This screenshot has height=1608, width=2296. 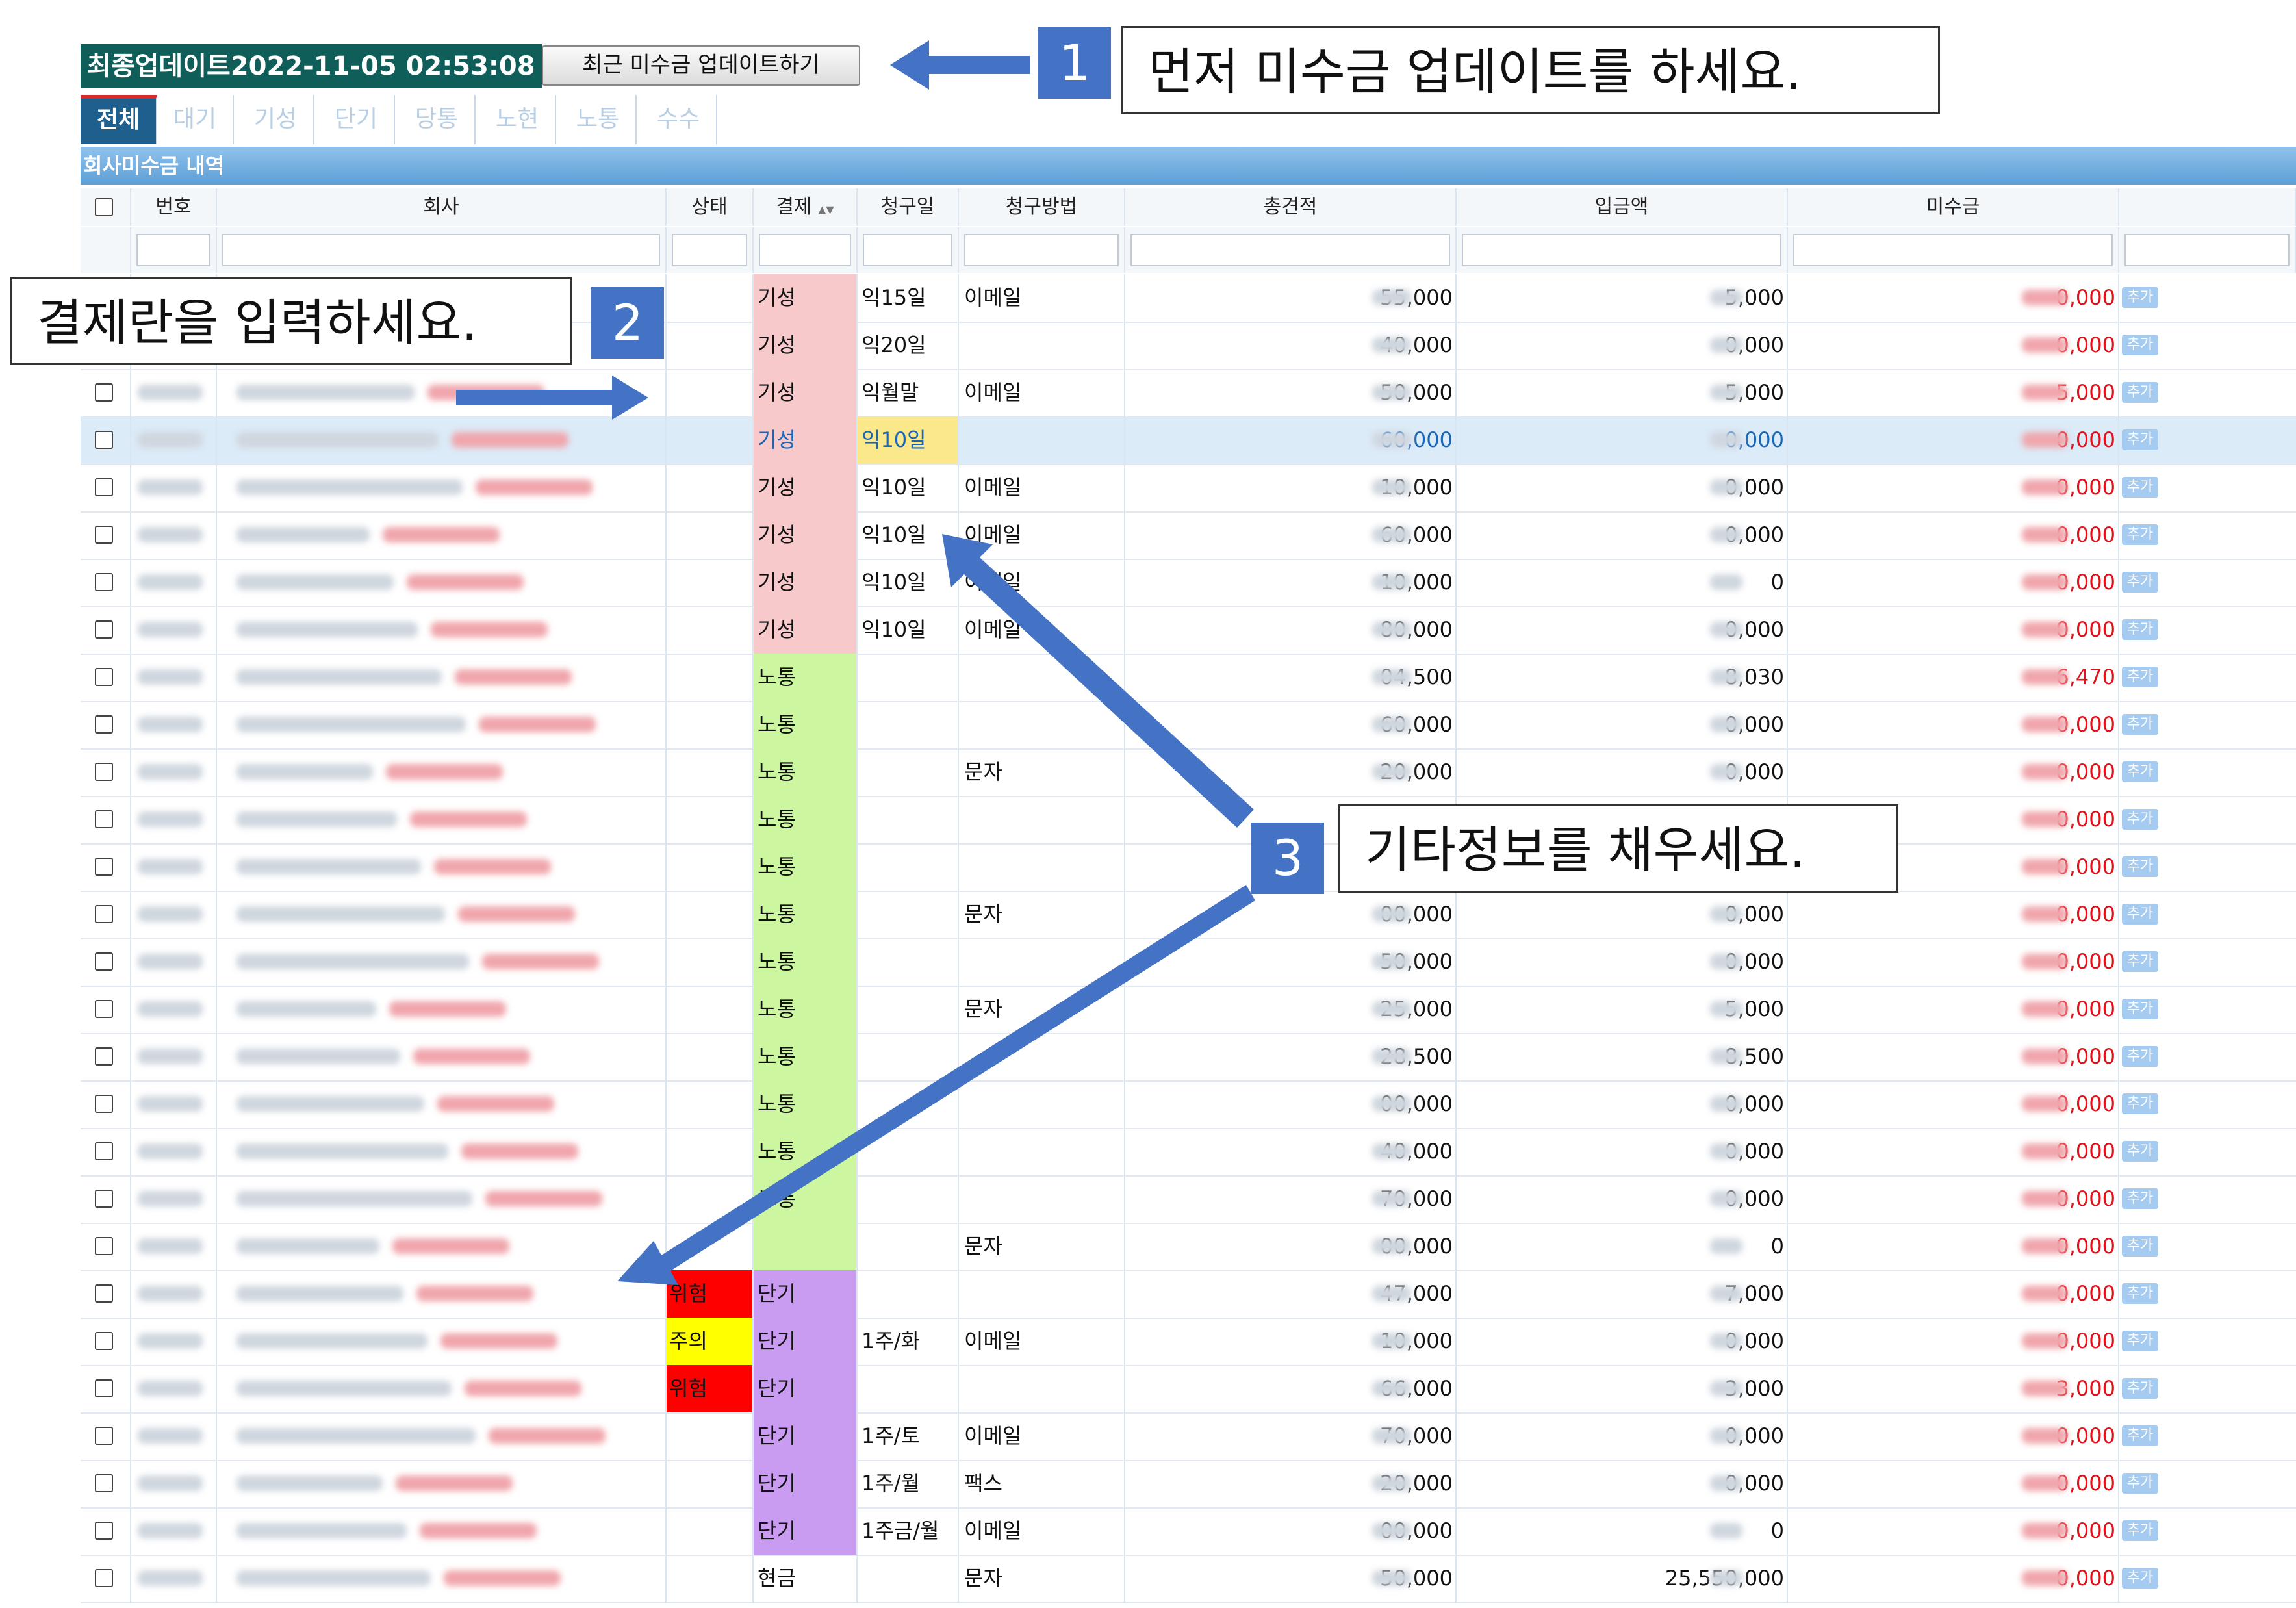 I want to click on callout-1-badge: 1, so click(x=1074, y=63).